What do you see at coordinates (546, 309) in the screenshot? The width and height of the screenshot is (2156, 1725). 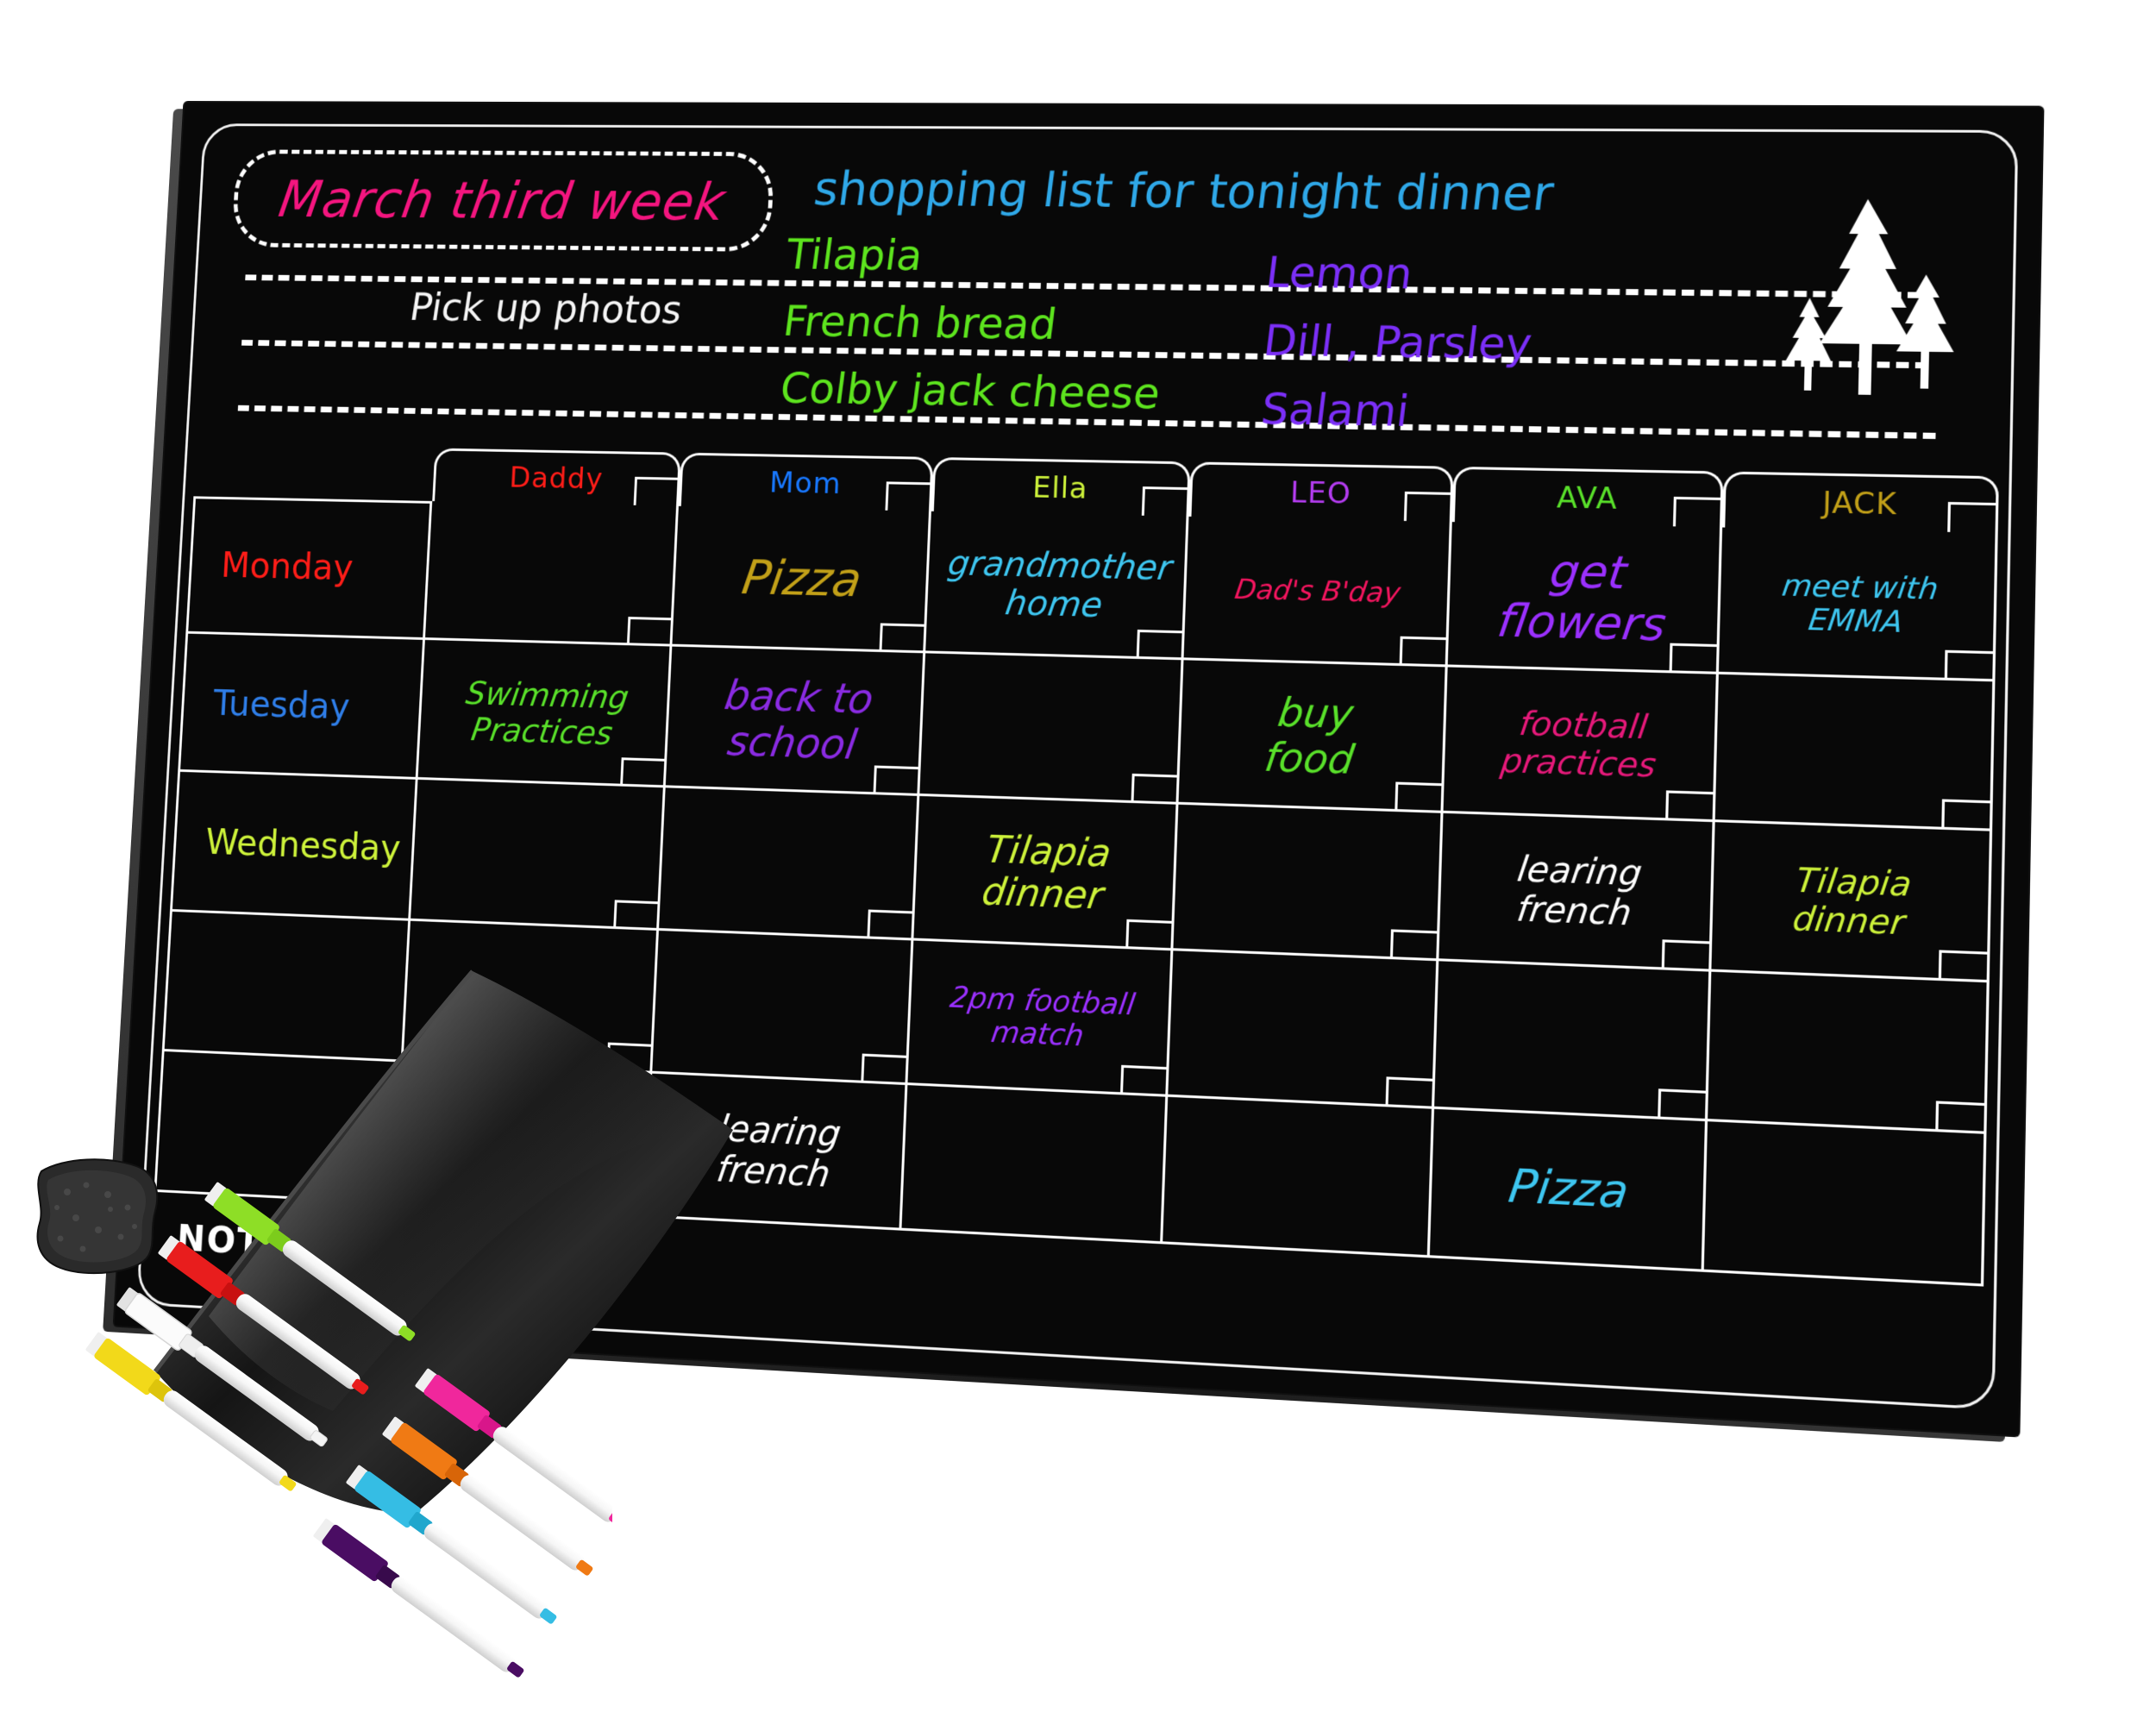 I see `reminder-note: Pick up photos` at bounding box center [546, 309].